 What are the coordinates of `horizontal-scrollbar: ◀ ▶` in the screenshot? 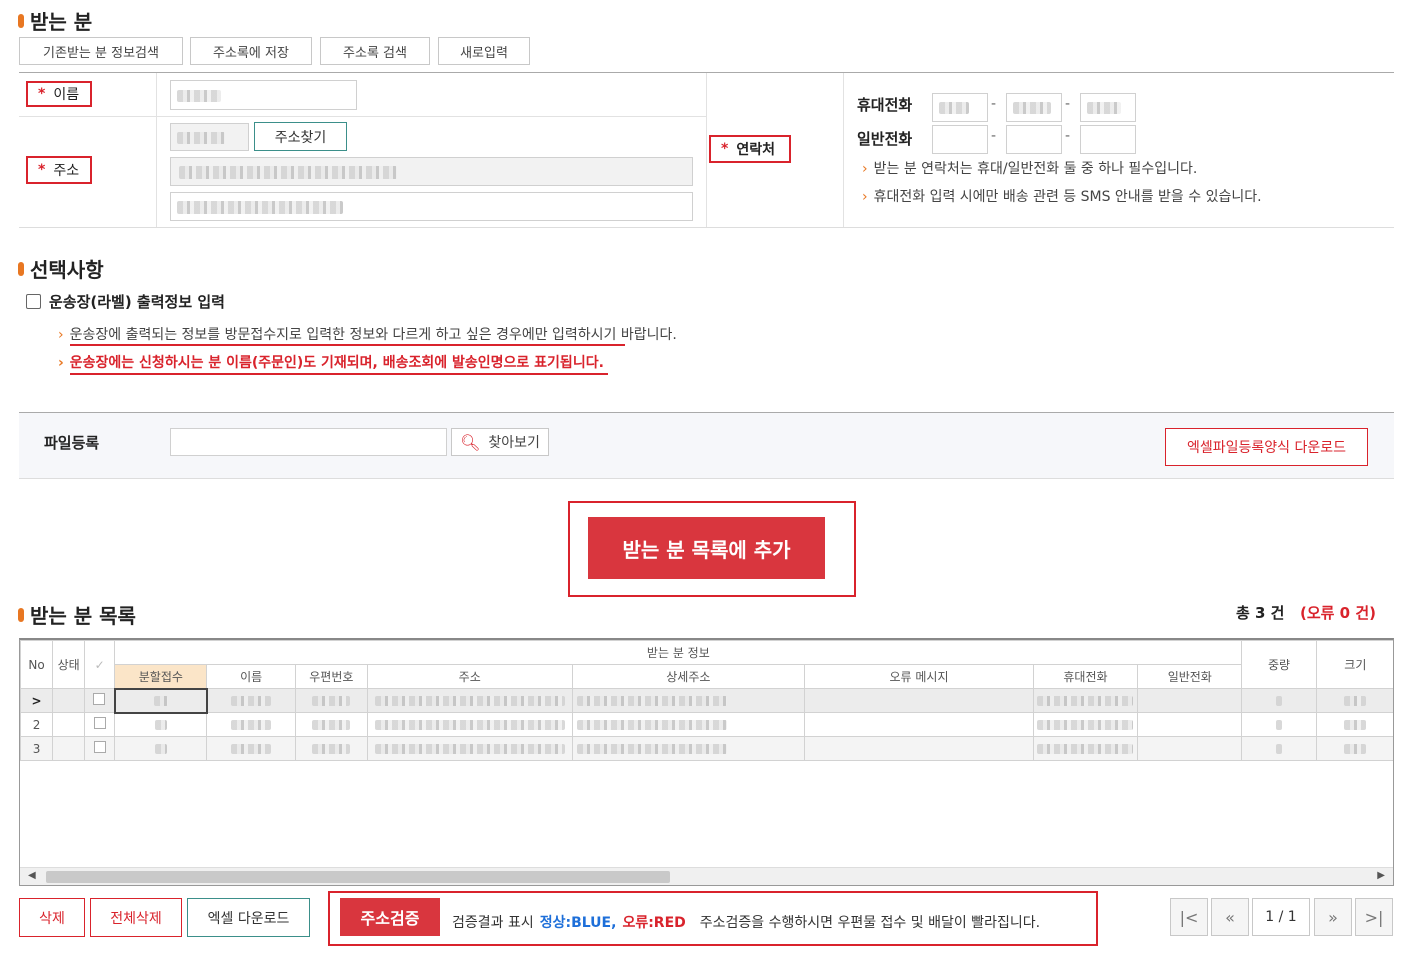 It's located at (706, 876).